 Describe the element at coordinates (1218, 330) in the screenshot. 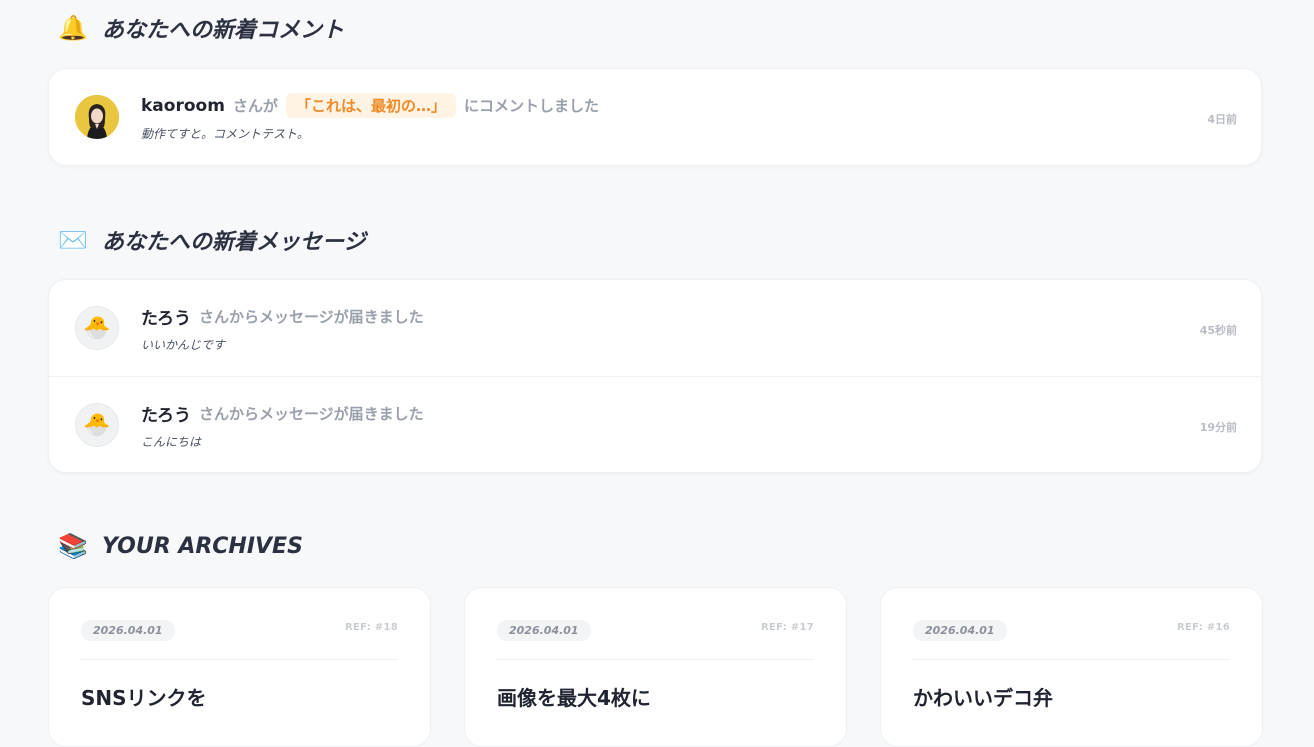

I see `message-time: 45秒前` at that location.